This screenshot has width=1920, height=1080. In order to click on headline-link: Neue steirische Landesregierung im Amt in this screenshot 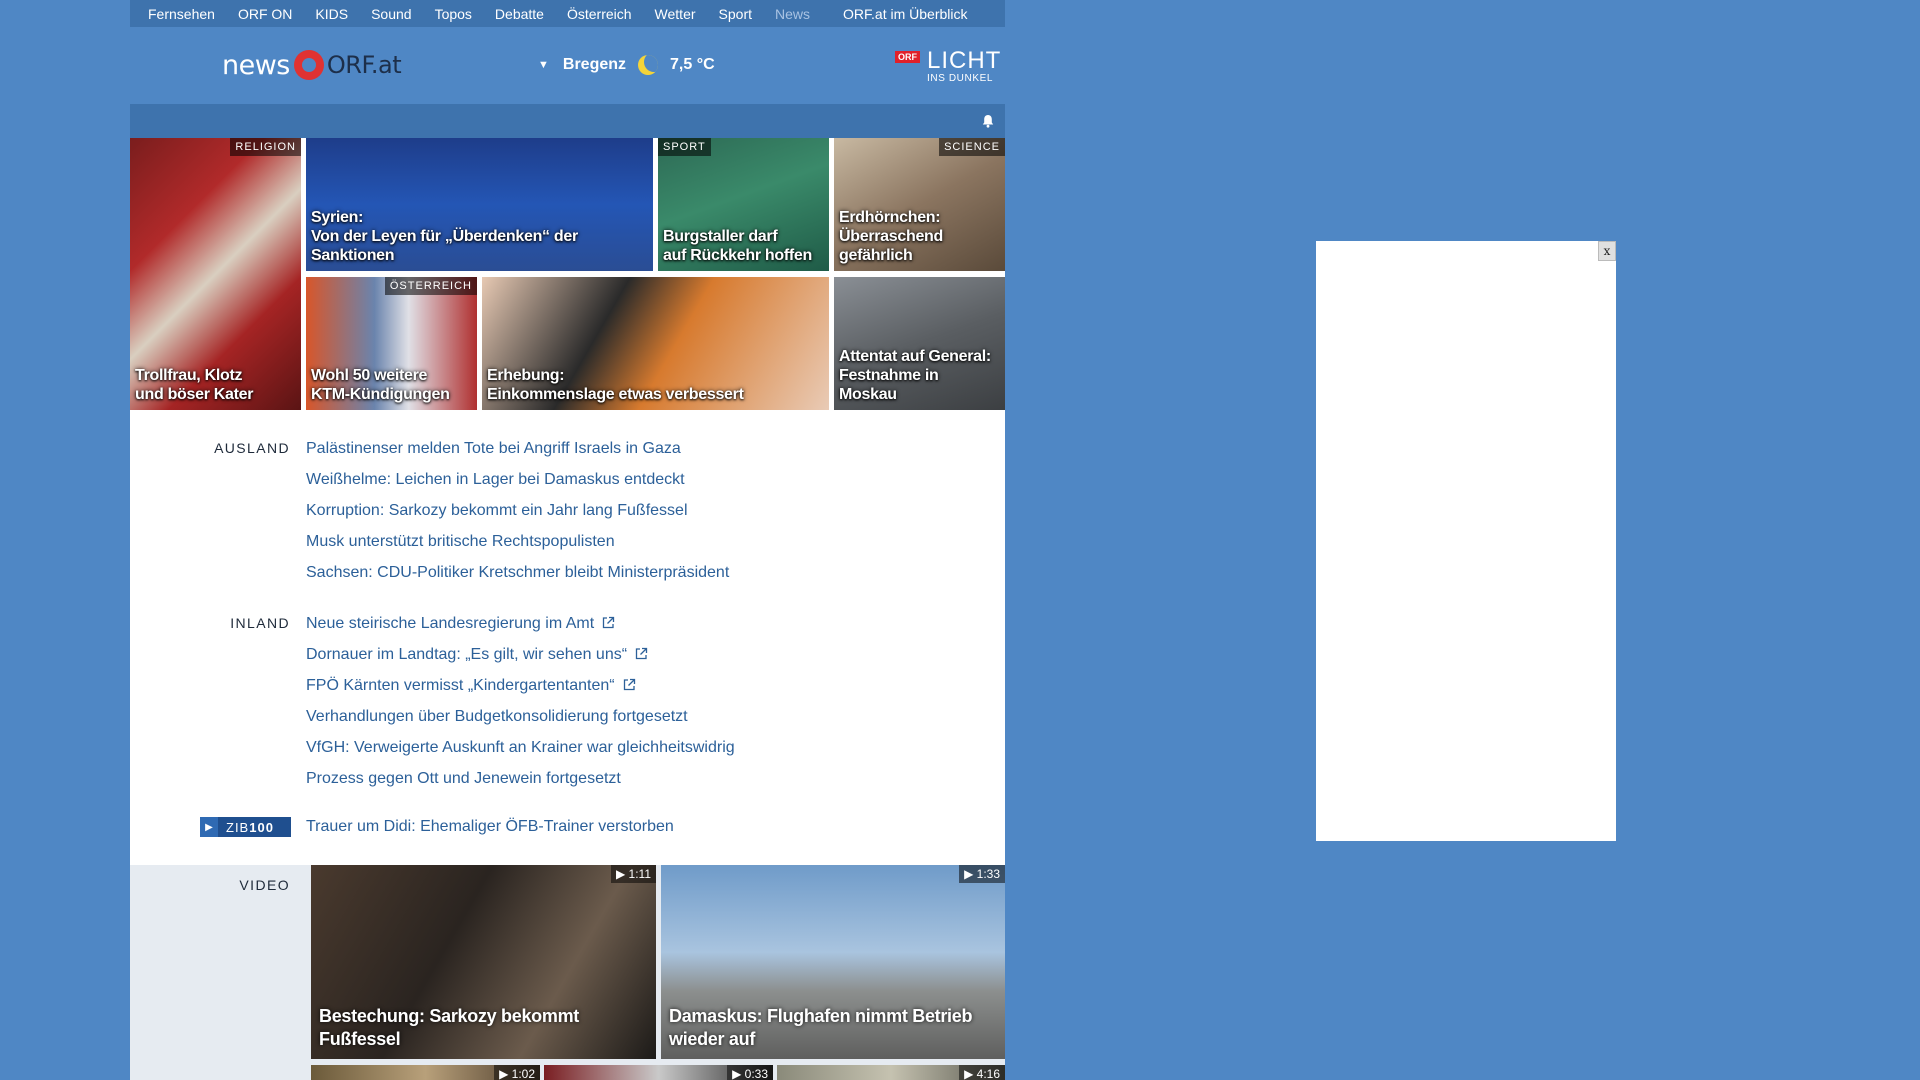, I will do `click(520, 630)`.